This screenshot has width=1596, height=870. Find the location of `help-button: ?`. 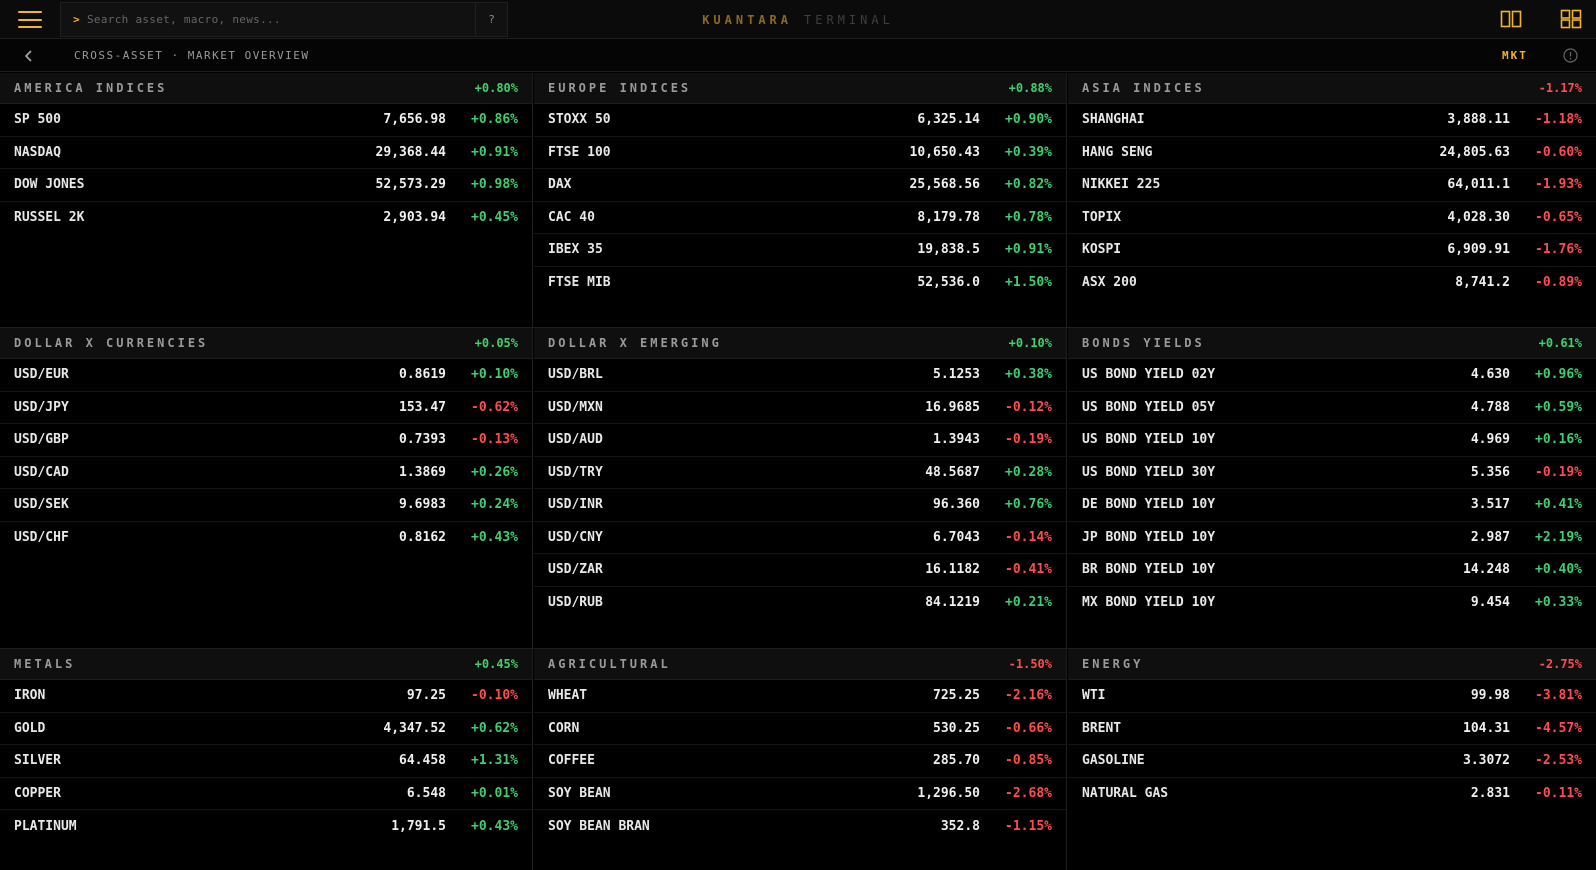

help-button: ? is located at coordinates (491, 19).